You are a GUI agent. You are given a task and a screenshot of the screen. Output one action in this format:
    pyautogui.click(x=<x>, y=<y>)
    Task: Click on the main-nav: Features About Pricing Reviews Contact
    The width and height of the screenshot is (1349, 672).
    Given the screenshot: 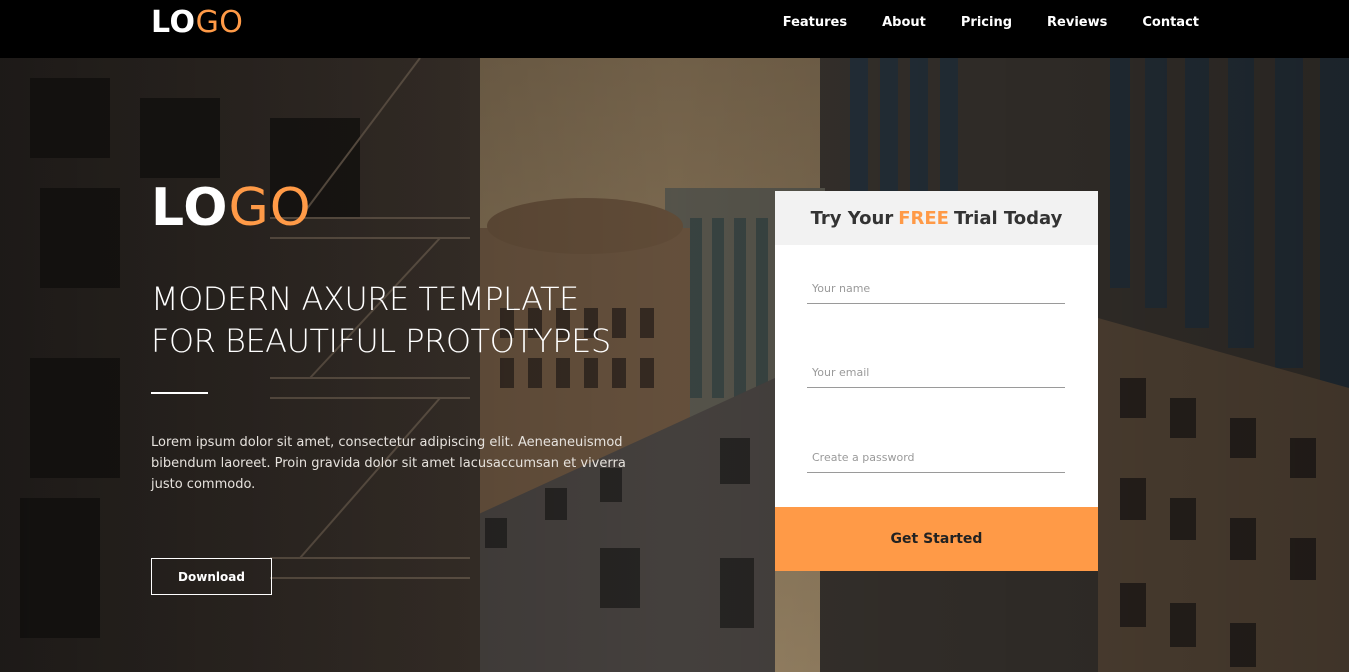 What is the action you would take?
    pyautogui.click(x=973, y=22)
    